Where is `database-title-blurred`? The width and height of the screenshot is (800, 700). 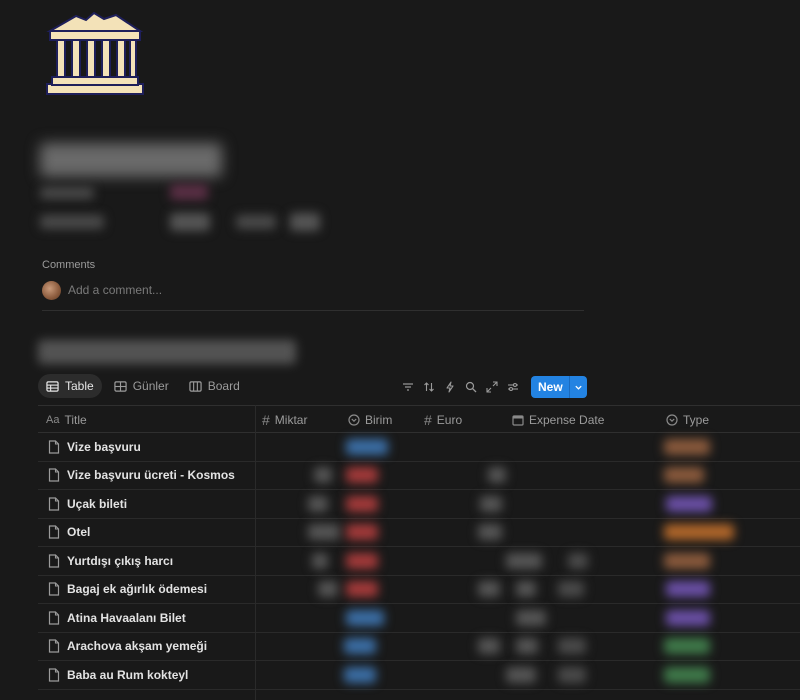
database-title-blurred is located at coordinates (167, 352).